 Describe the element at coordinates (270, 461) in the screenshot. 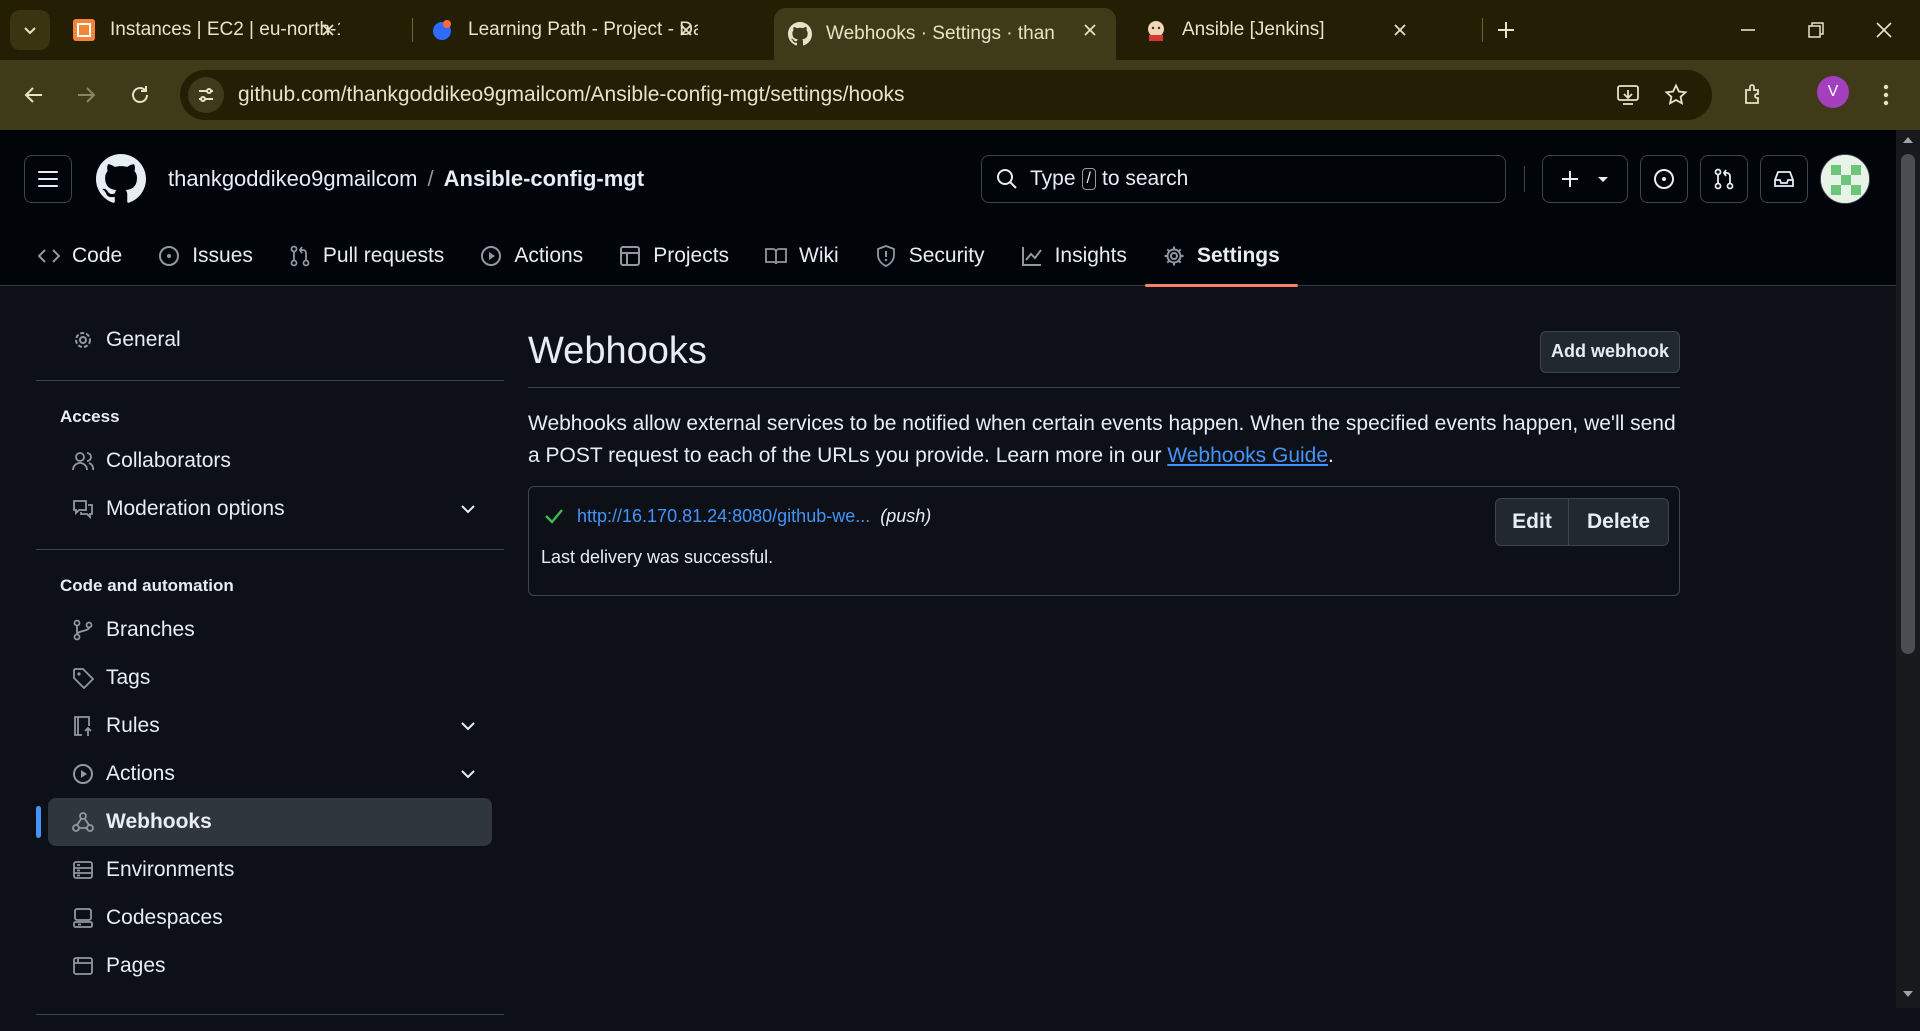

I see `sidebar-item-collaborators: Collaborators` at that location.